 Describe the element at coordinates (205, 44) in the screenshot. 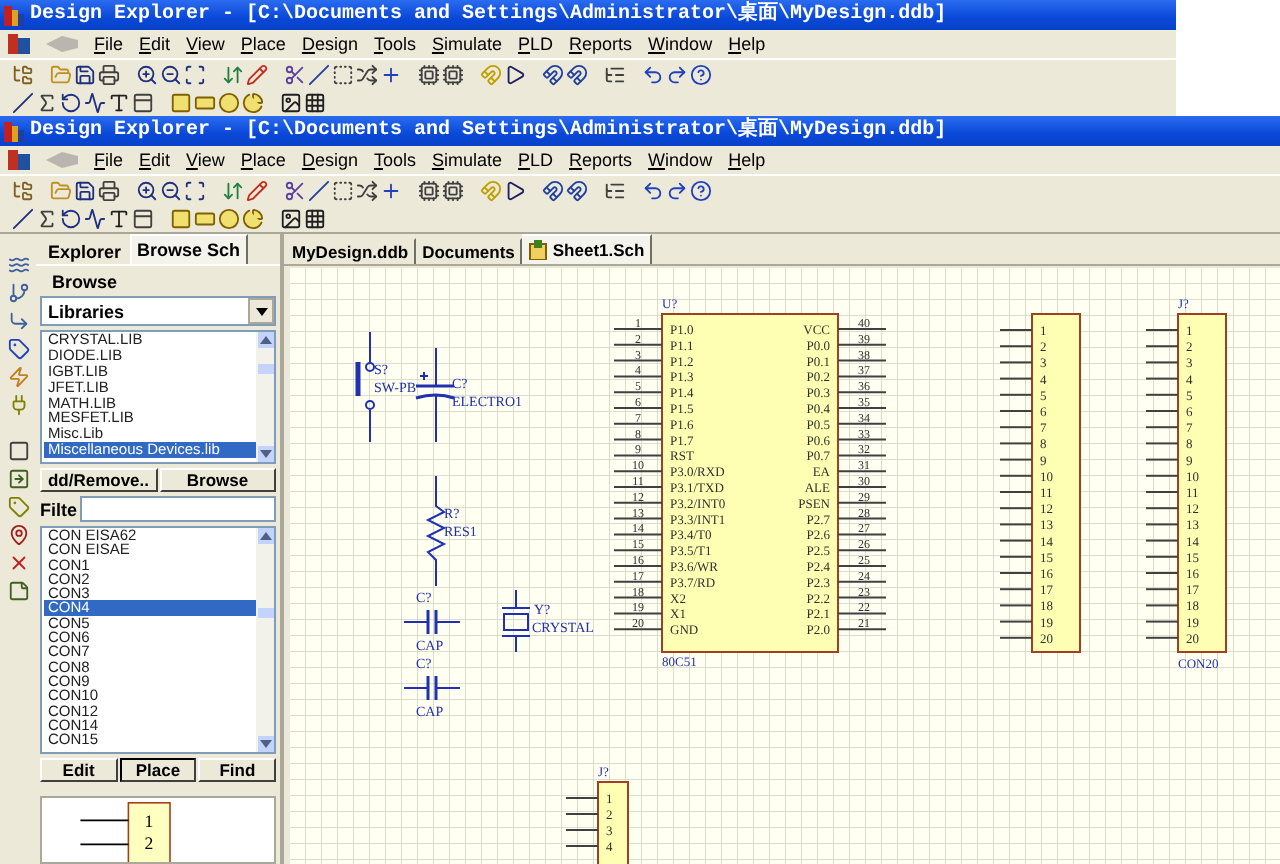

I see `menu-item: View` at that location.